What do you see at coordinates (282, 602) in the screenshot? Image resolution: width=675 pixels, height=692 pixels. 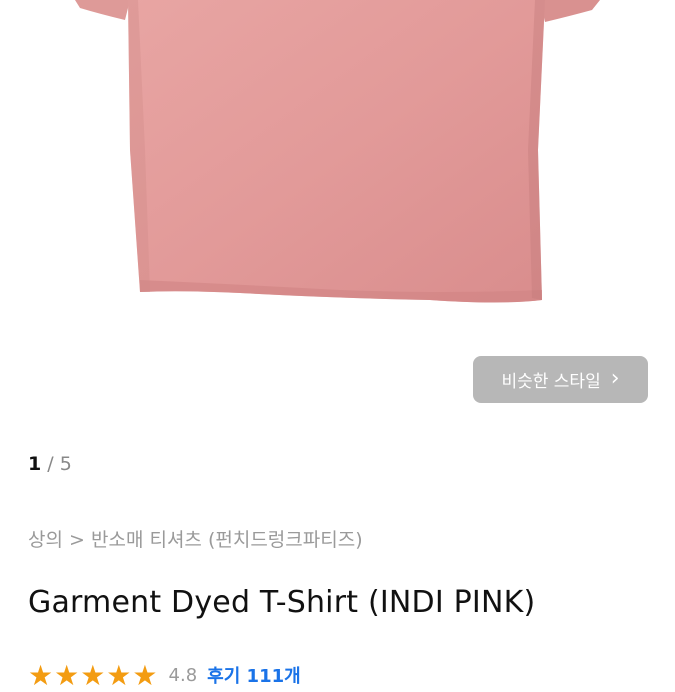 I see `product-title: Garment Dyed T-Shirt (INDI PINK)` at bounding box center [282, 602].